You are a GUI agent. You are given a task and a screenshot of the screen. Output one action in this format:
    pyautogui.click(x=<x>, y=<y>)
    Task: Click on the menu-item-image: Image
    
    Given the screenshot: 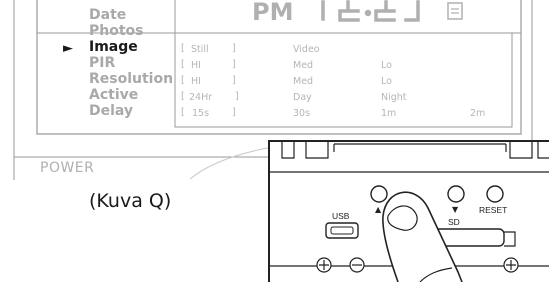 What is the action you would take?
    pyautogui.click(x=113, y=47)
    